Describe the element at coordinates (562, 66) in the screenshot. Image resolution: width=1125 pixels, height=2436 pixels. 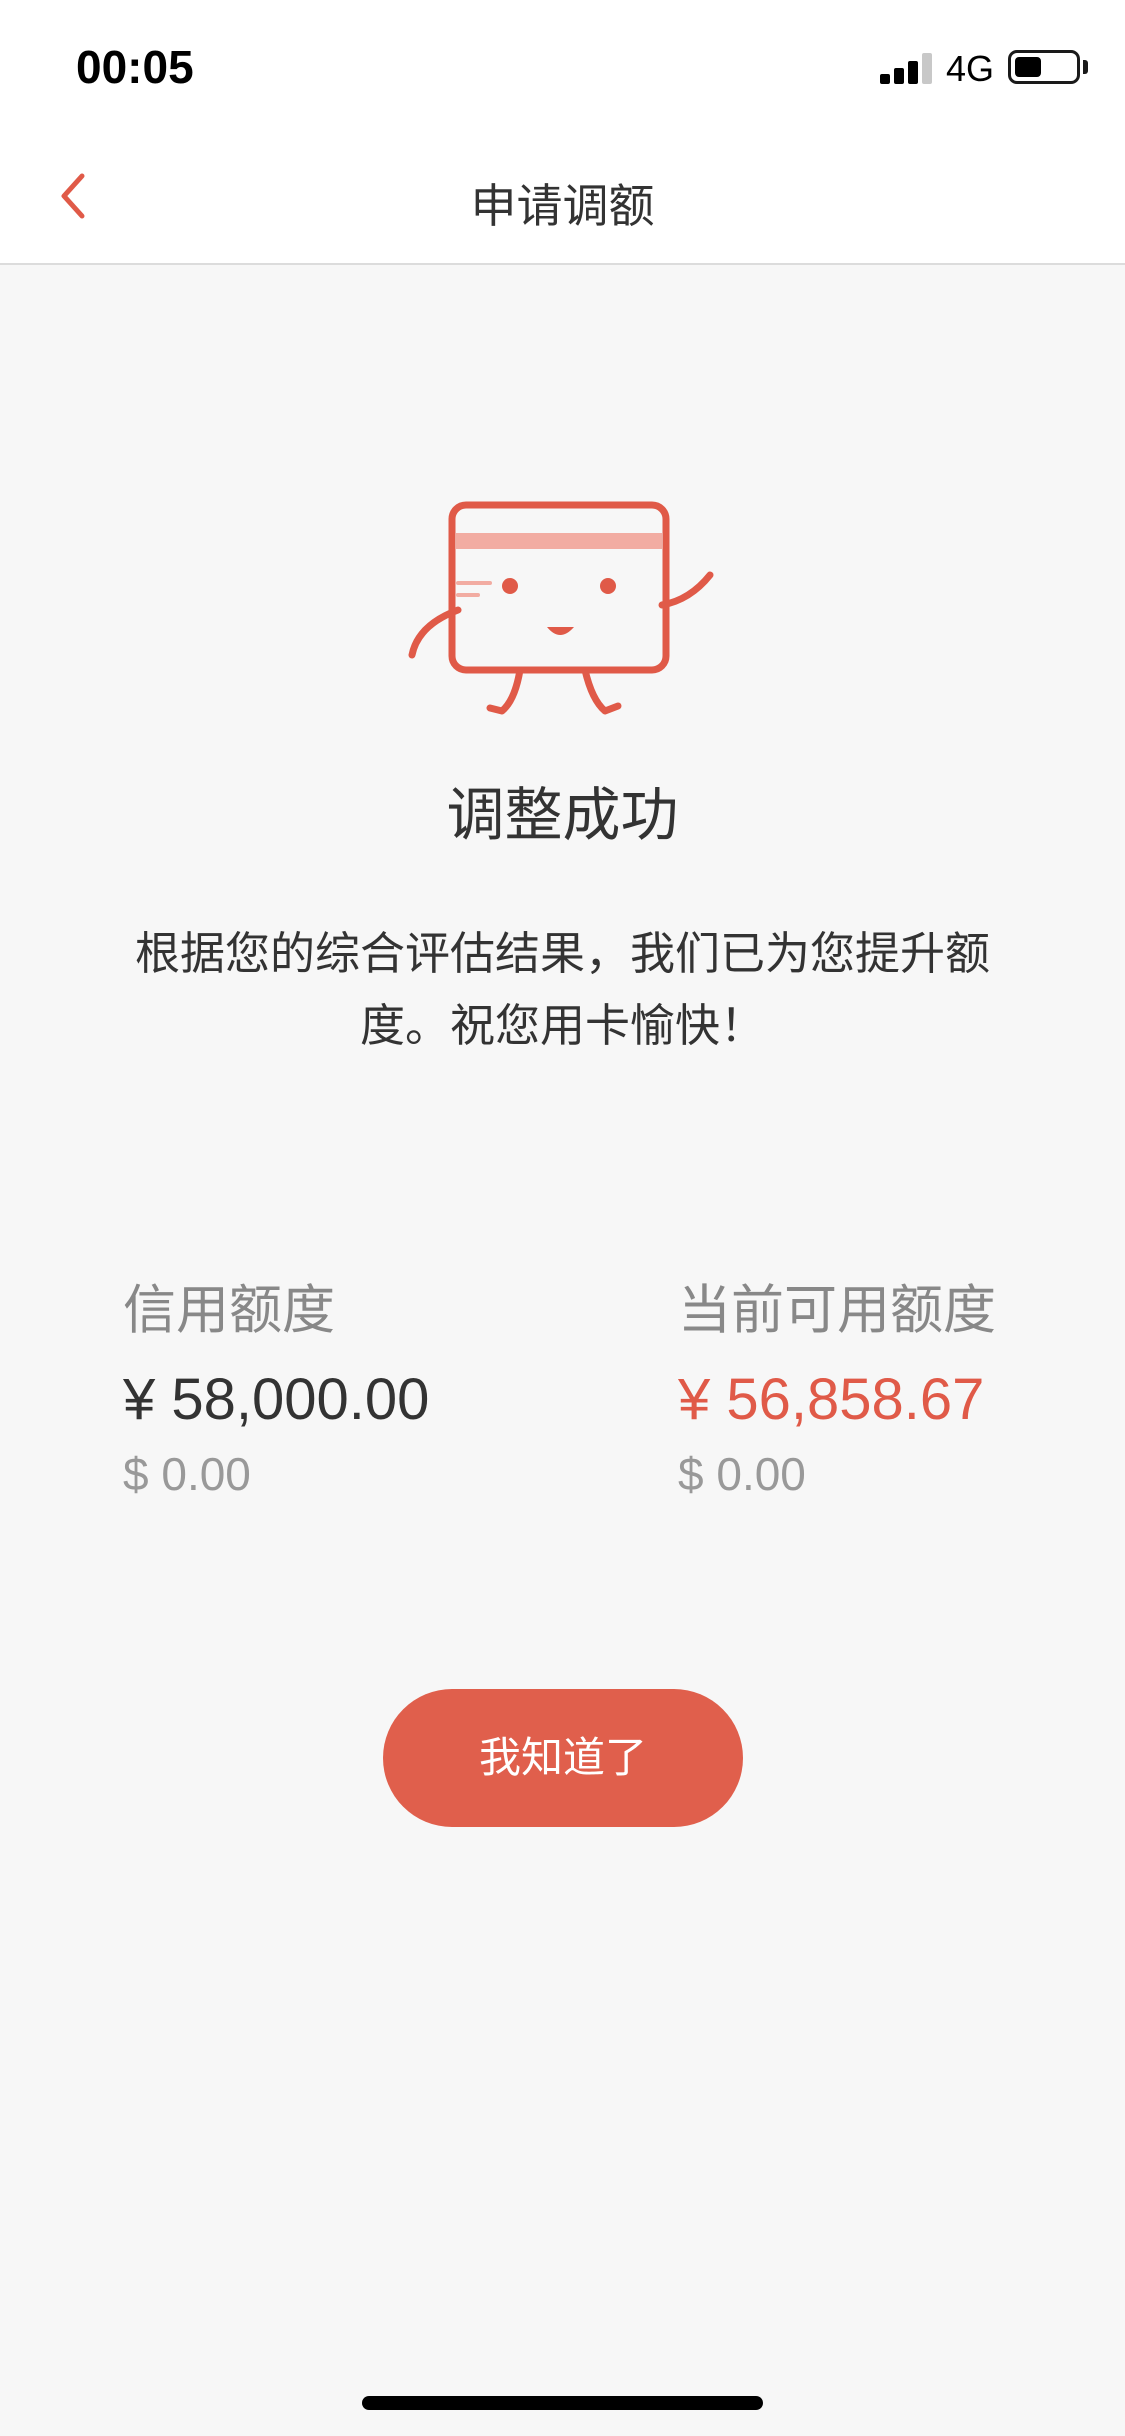
I see `status-bar: 00:05 4G` at that location.